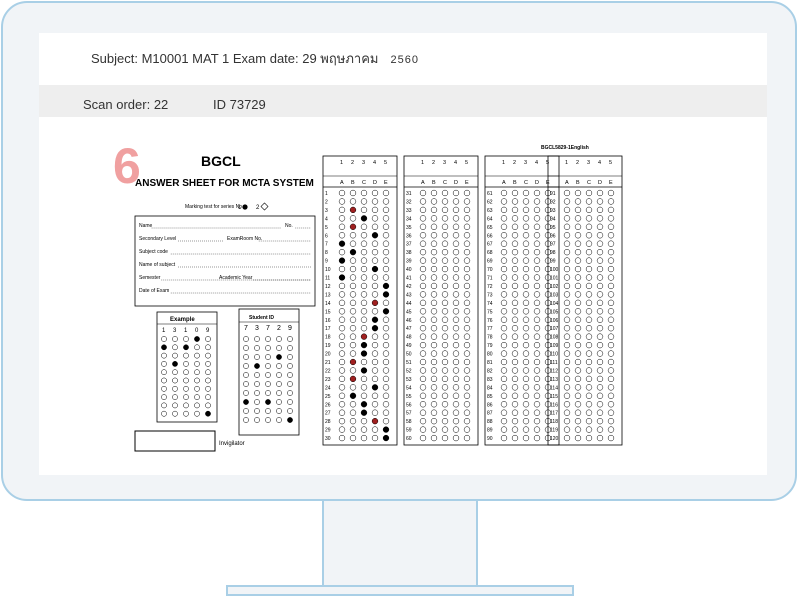 This screenshot has height=597, width=800. I want to click on choice-letter: E, so click(467, 183).